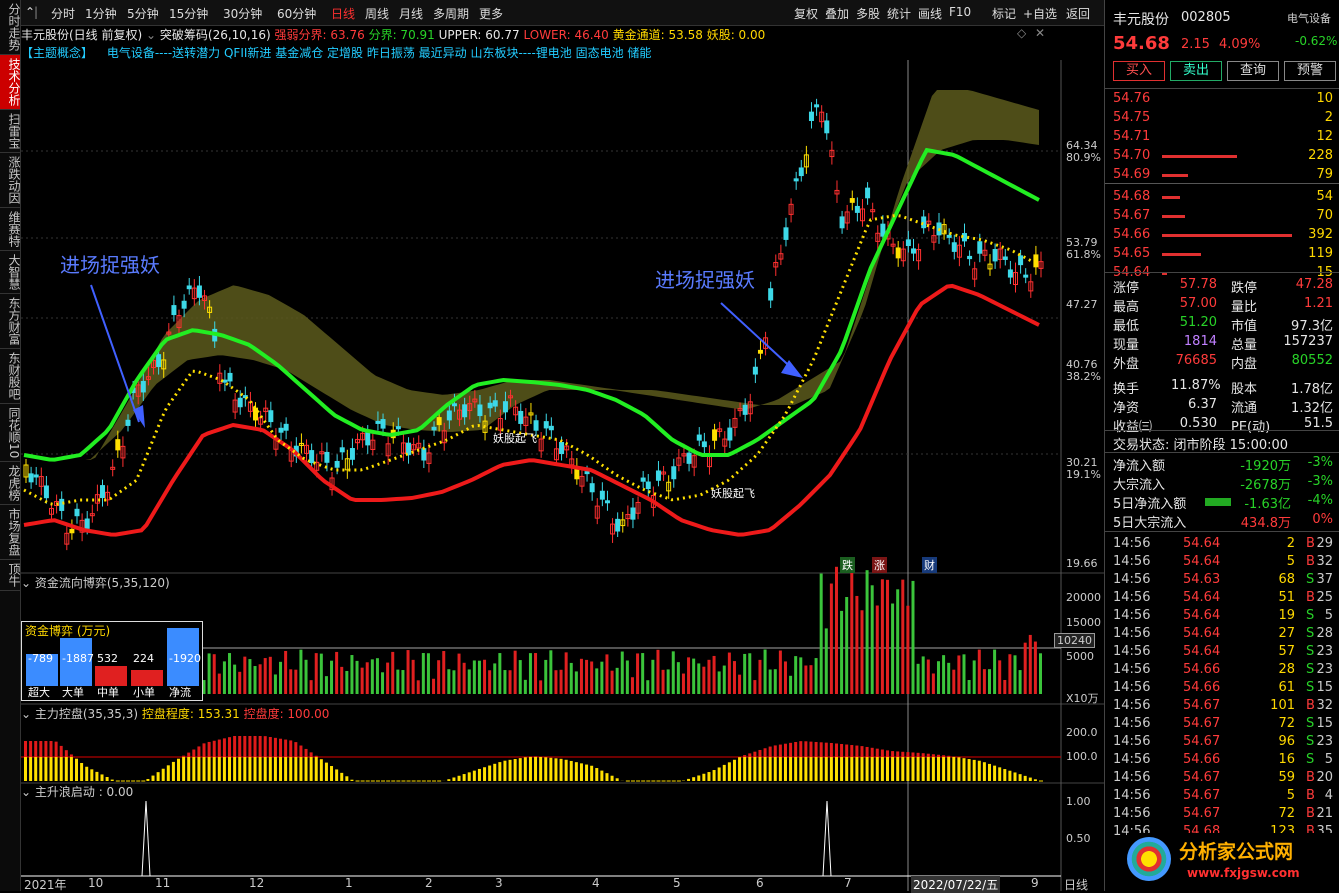 The image size is (1339, 893). Describe the element at coordinates (1040, 33) in the screenshot. I see `close-icon: ✕` at that location.